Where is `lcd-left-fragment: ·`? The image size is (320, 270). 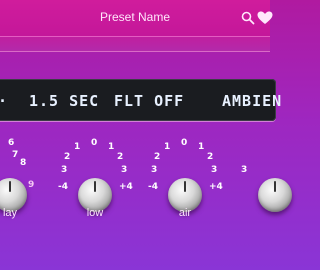
lcd-left-fragment: · is located at coordinates (4, 101).